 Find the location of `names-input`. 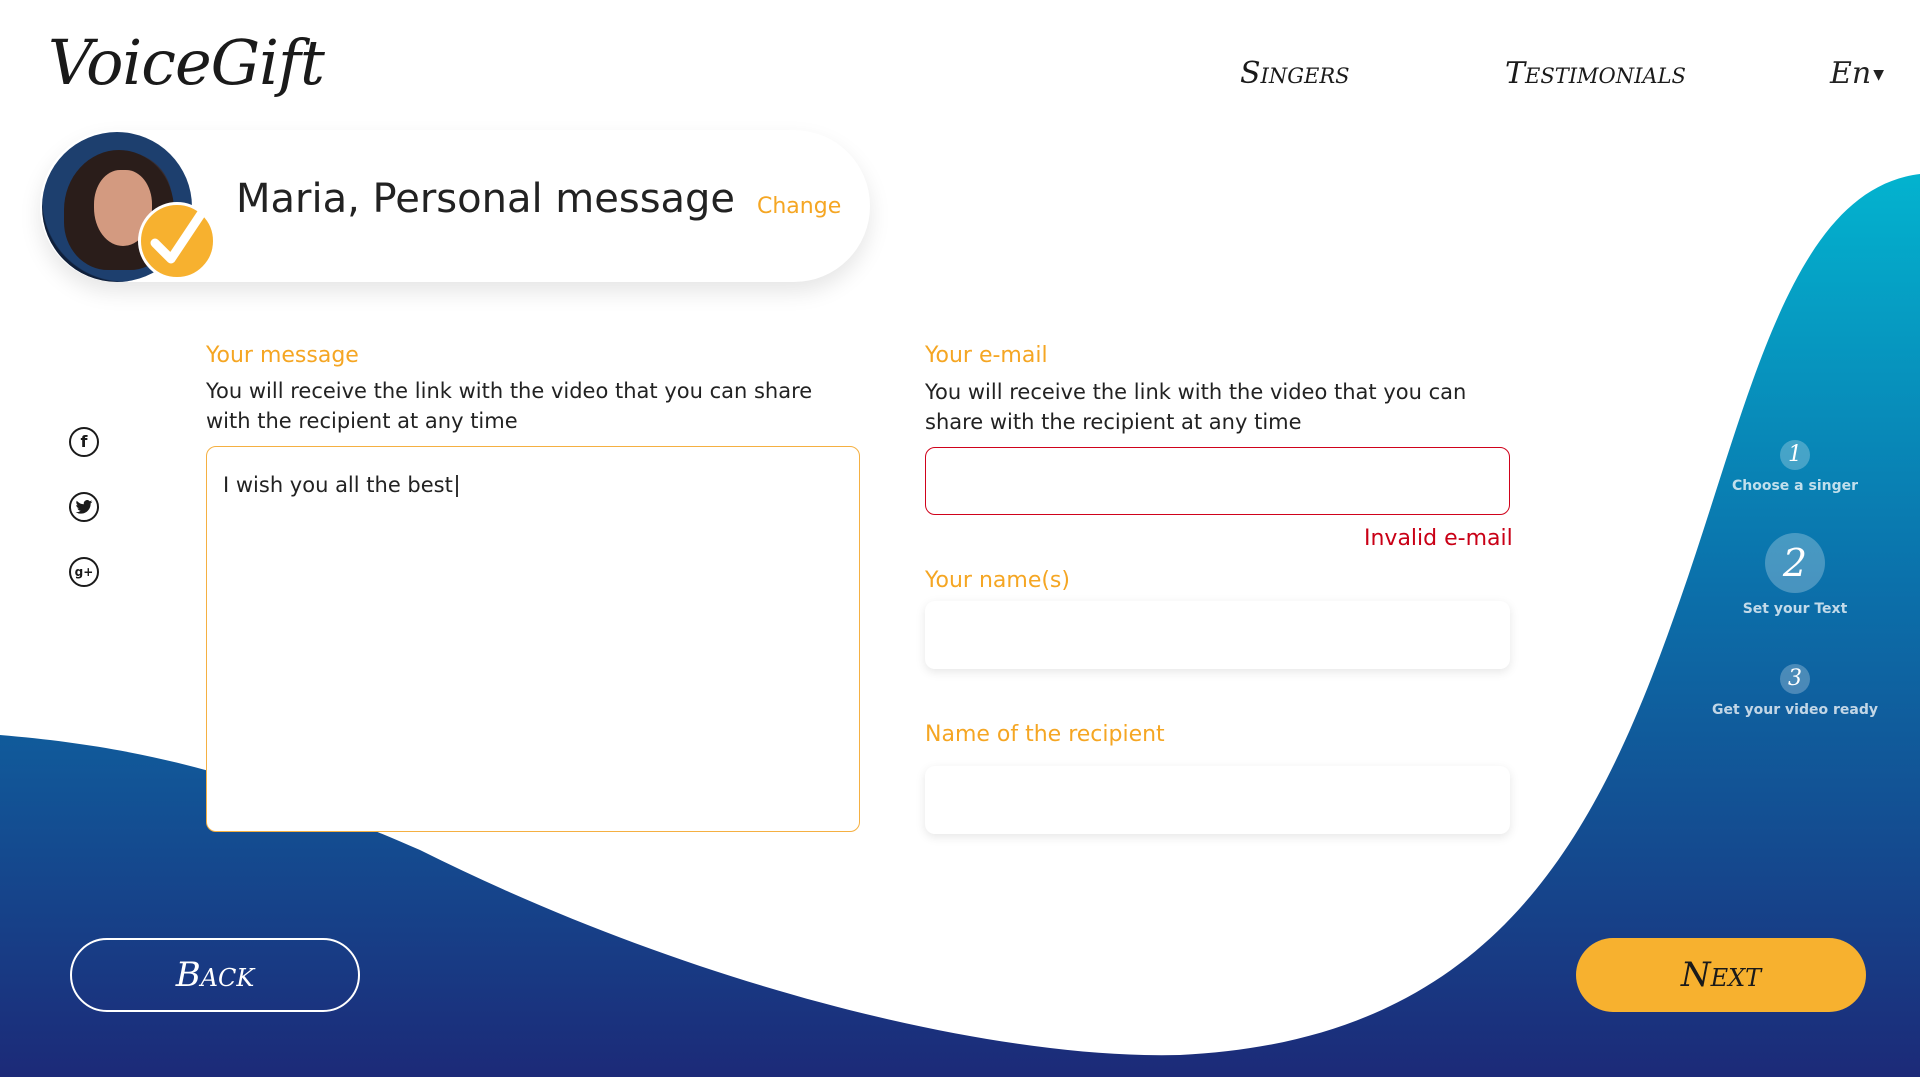

names-input is located at coordinates (1217, 635).